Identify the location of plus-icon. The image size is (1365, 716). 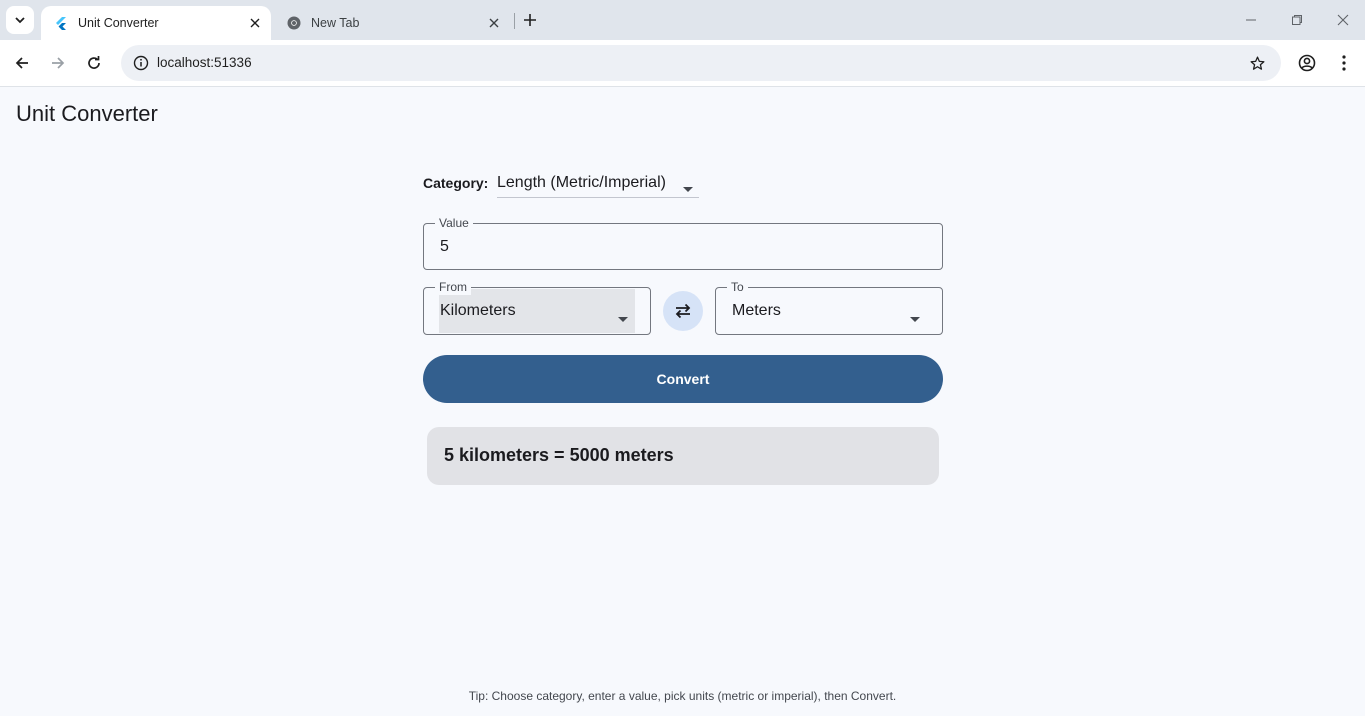
(530, 20).